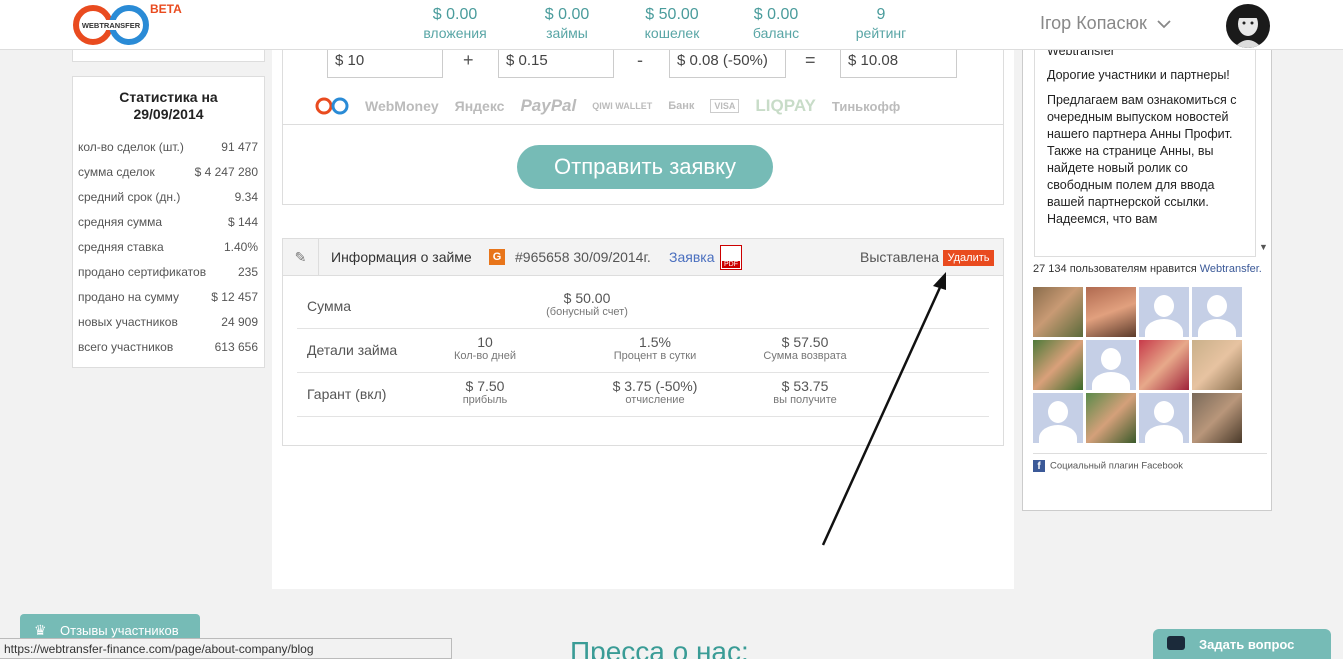  Describe the element at coordinates (166, 9) in the screenshot. I see `beta-label: BETA` at that location.